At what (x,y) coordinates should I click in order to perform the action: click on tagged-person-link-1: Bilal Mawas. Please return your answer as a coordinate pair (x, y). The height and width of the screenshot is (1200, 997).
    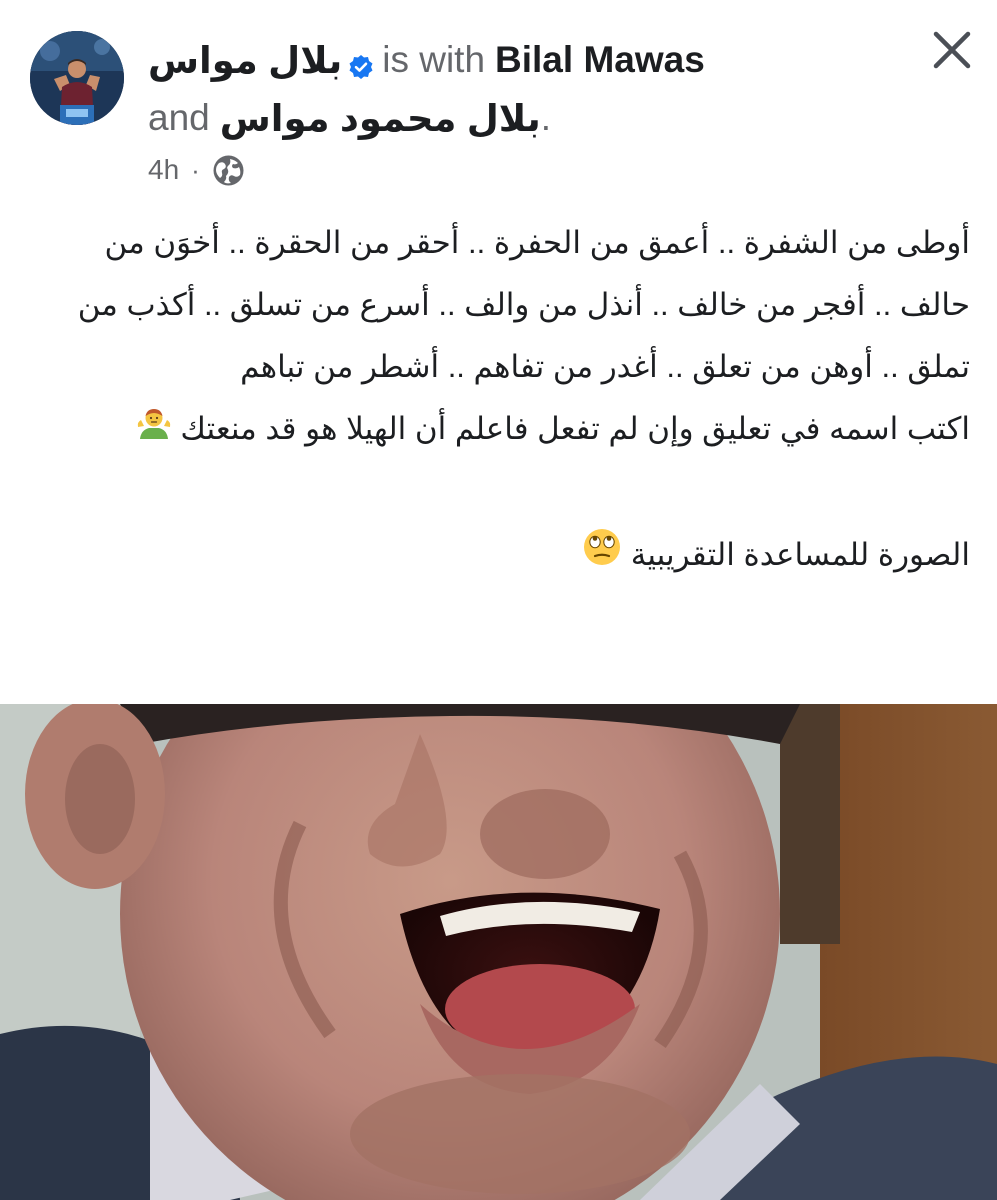
    Looking at the image, I should click on (600, 60).